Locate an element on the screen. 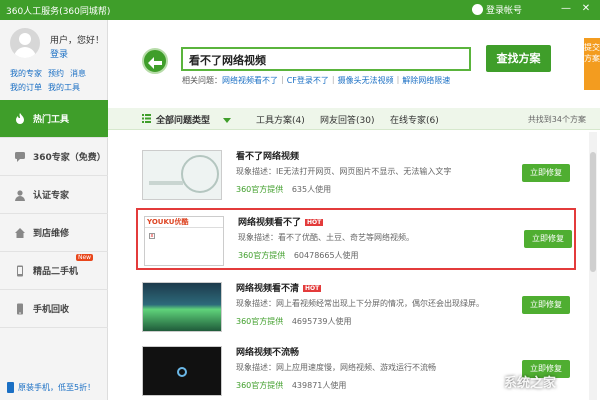 The height and width of the screenshot is (400, 600). my-orders-link: 我的订单 is located at coordinates (26, 87).